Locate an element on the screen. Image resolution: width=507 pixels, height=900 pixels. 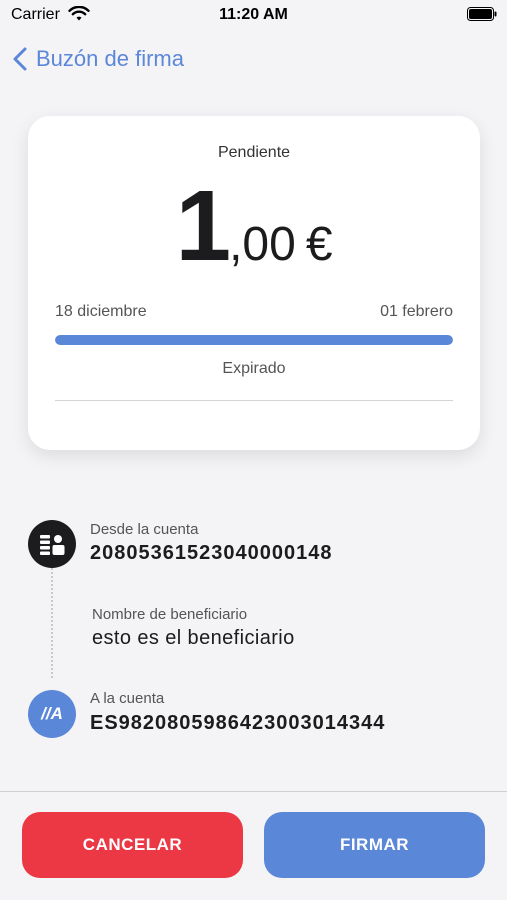
from-account-number: 20805361523040000148 is located at coordinates (211, 553).